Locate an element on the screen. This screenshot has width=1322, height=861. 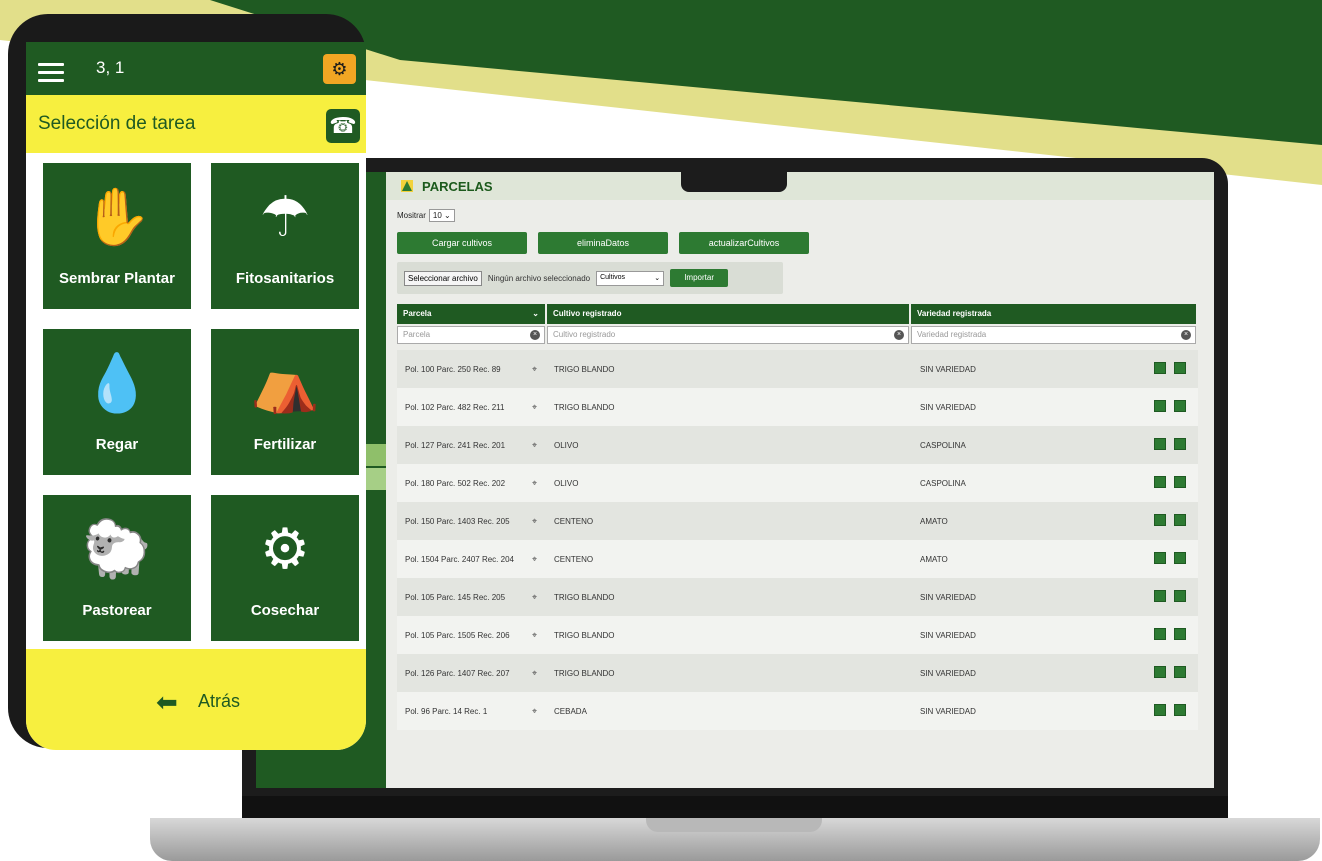
show-label: Mositrar is located at coordinates (411, 215).